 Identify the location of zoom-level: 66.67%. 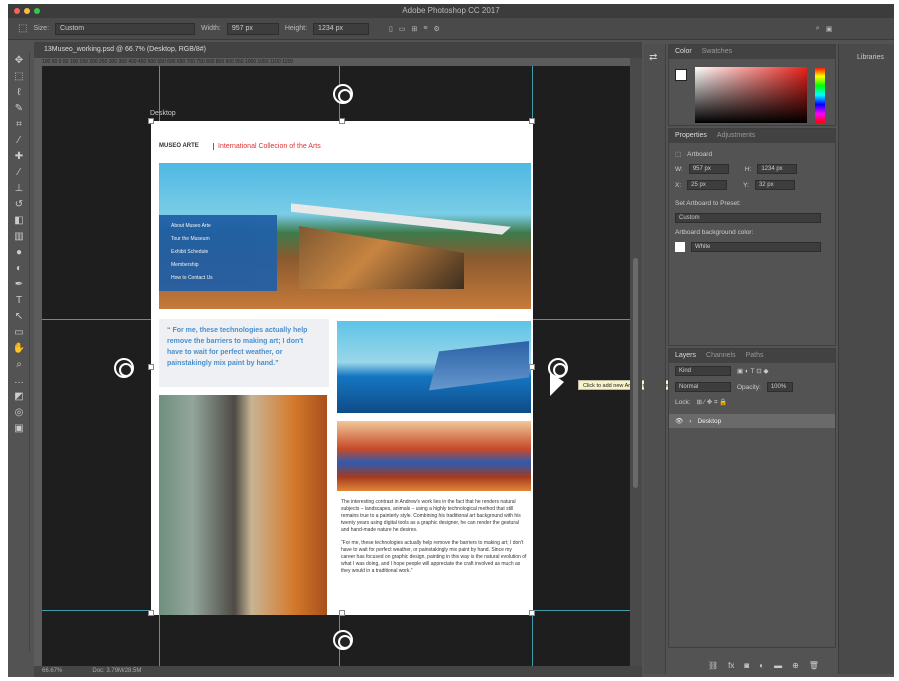
(52, 671).